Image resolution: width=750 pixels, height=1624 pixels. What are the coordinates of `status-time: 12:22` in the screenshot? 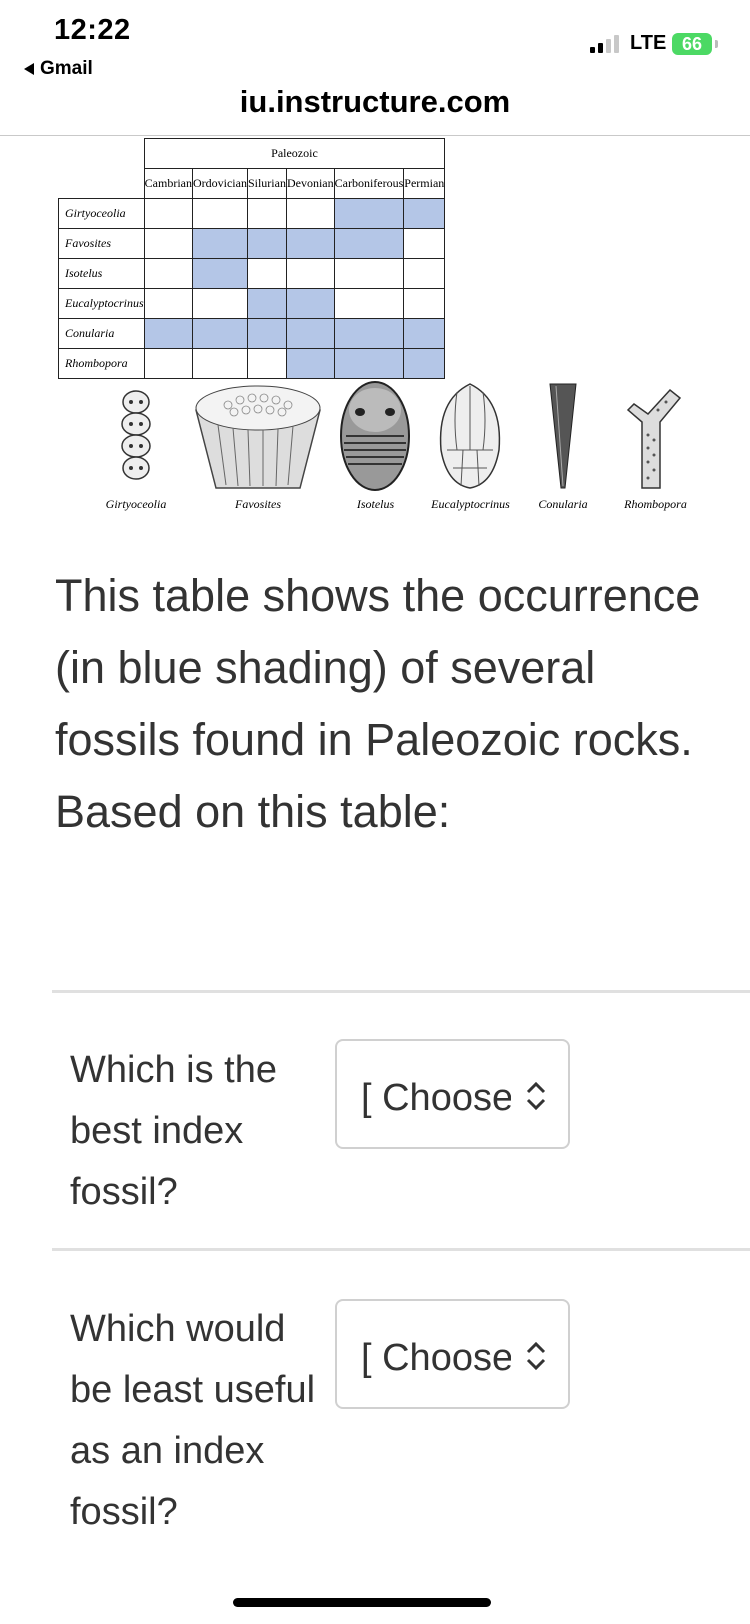 It's located at (92, 30).